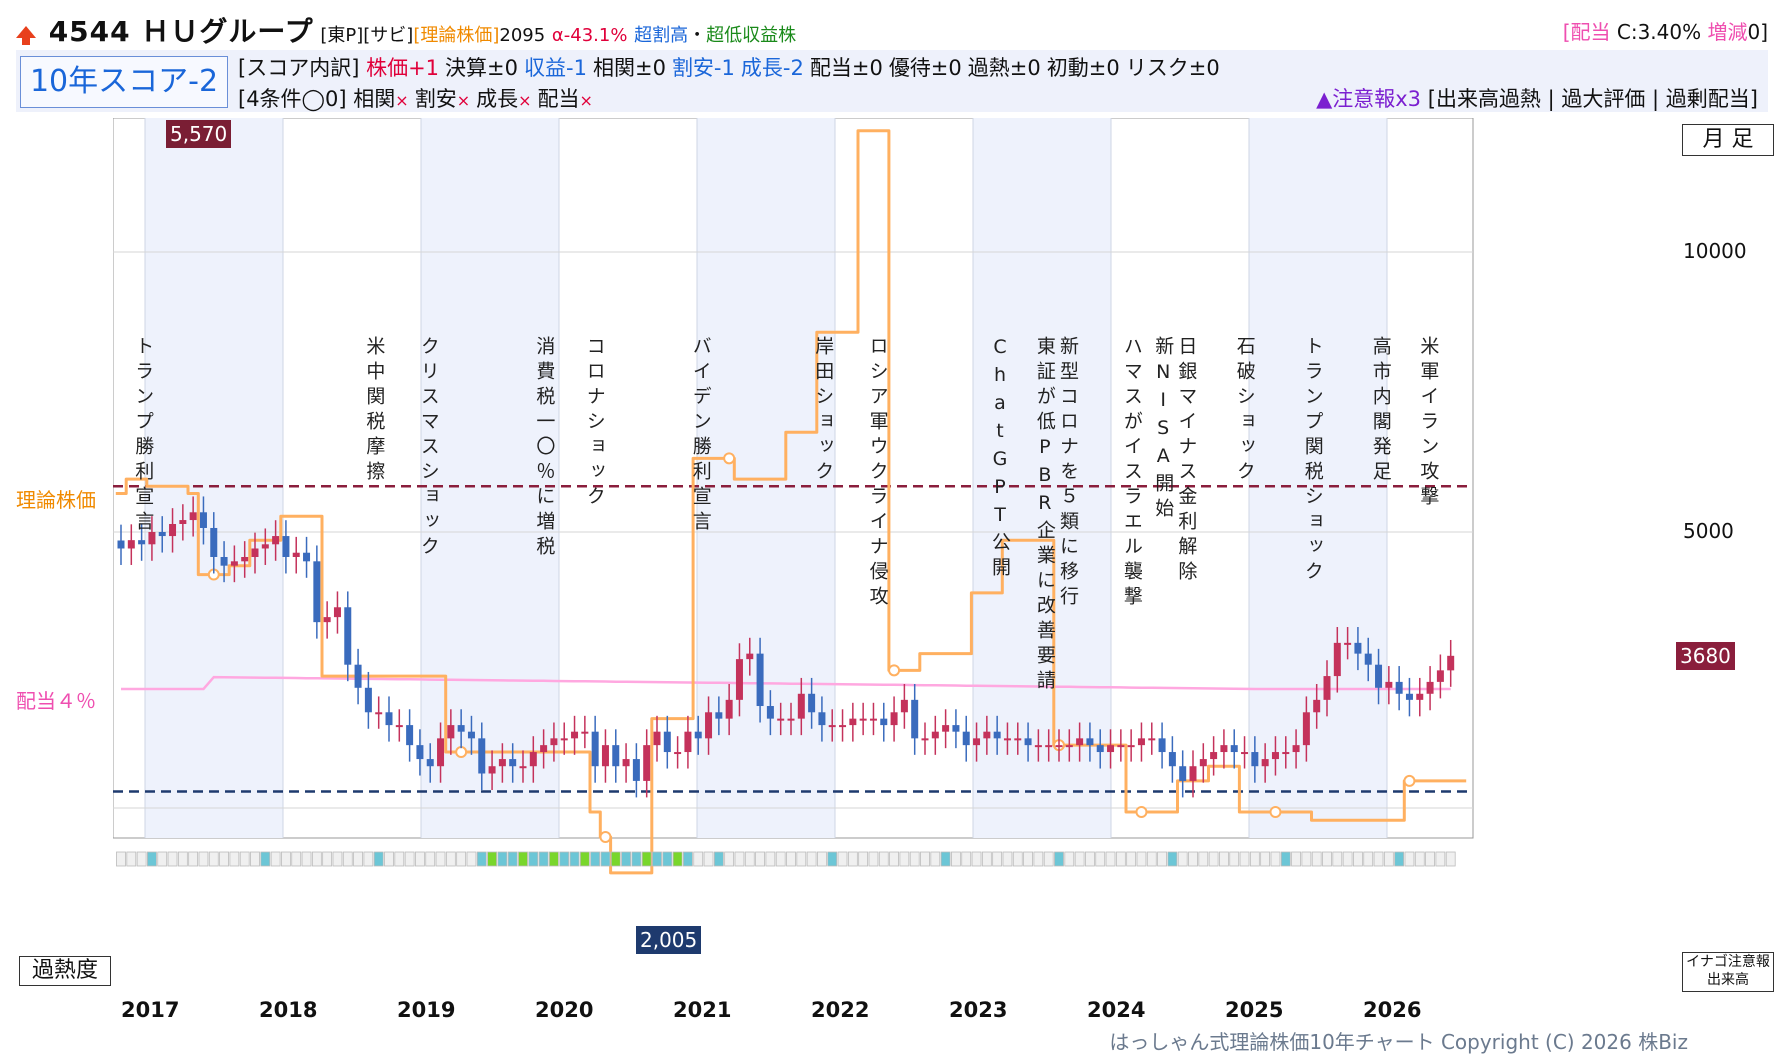 This screenshot has height=1055, width=1780. What do you see at coordinates (1000, 459) in the screenshot?
I see `event-annotation: ChatGPT公開` at bounding box center [1000, 459].